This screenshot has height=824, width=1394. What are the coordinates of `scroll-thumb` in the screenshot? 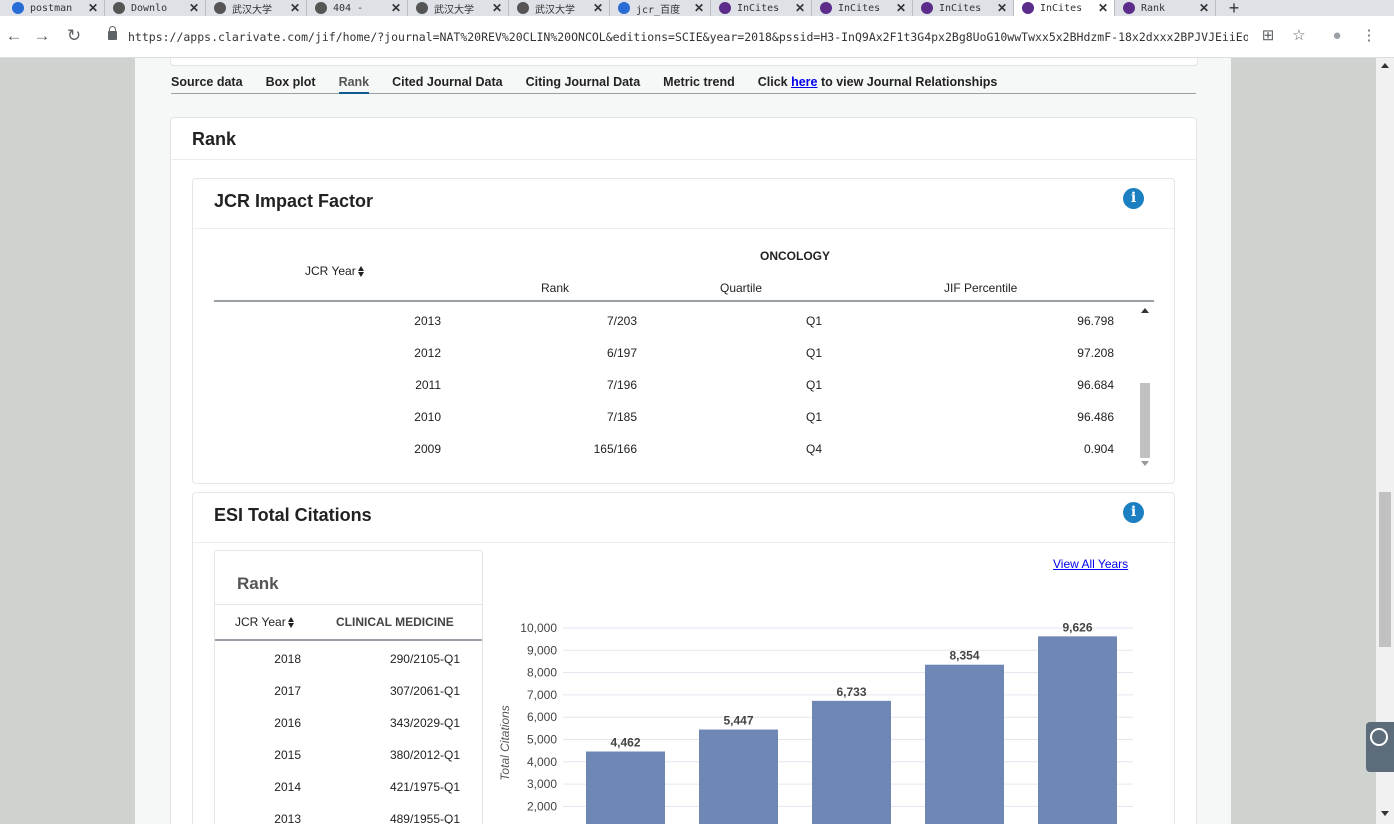 It's located at (1145, 420).